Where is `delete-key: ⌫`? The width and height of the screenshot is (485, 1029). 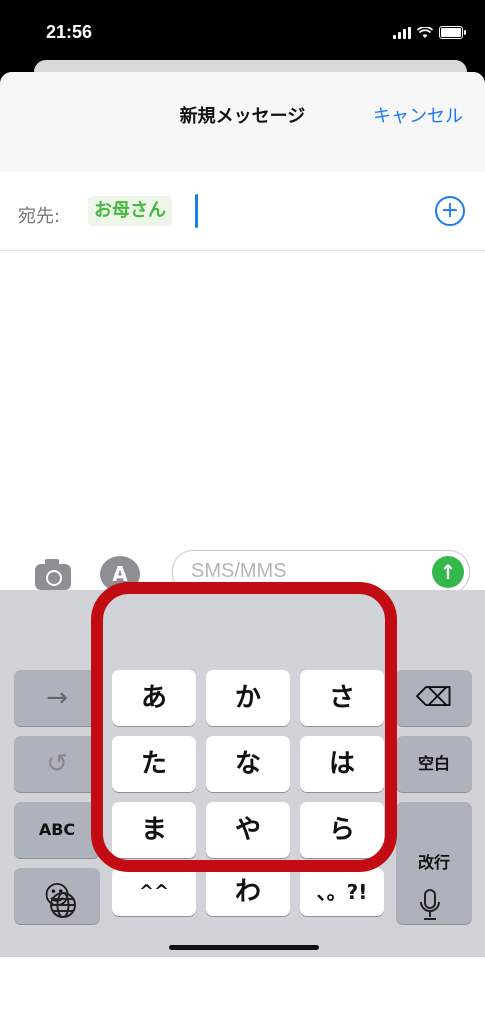
delete-key: ⌫ is located at coordinates (434, 698).